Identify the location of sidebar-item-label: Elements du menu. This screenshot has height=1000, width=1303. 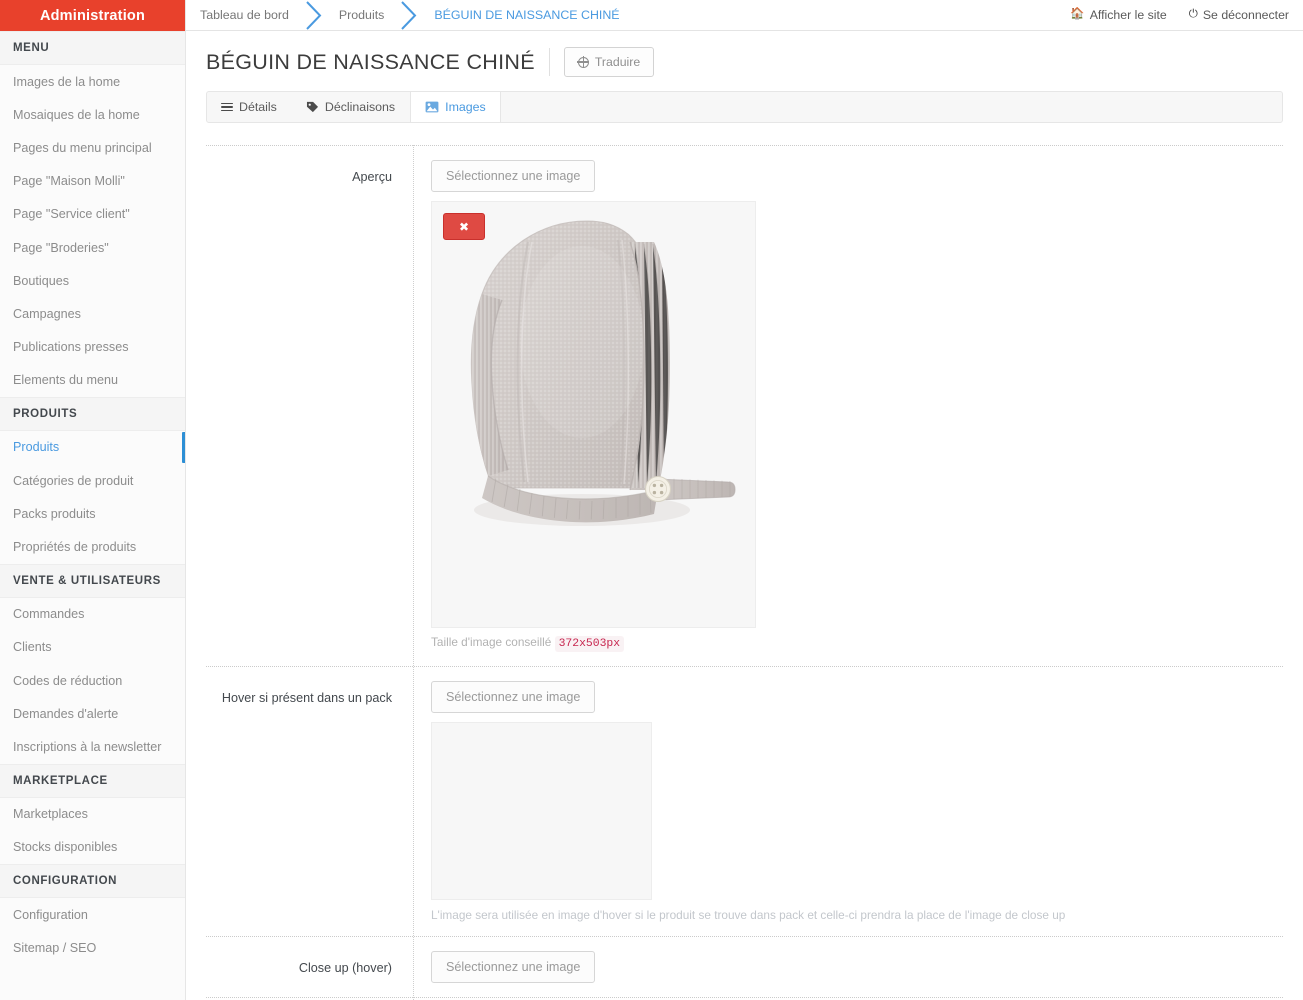
(66, 380).